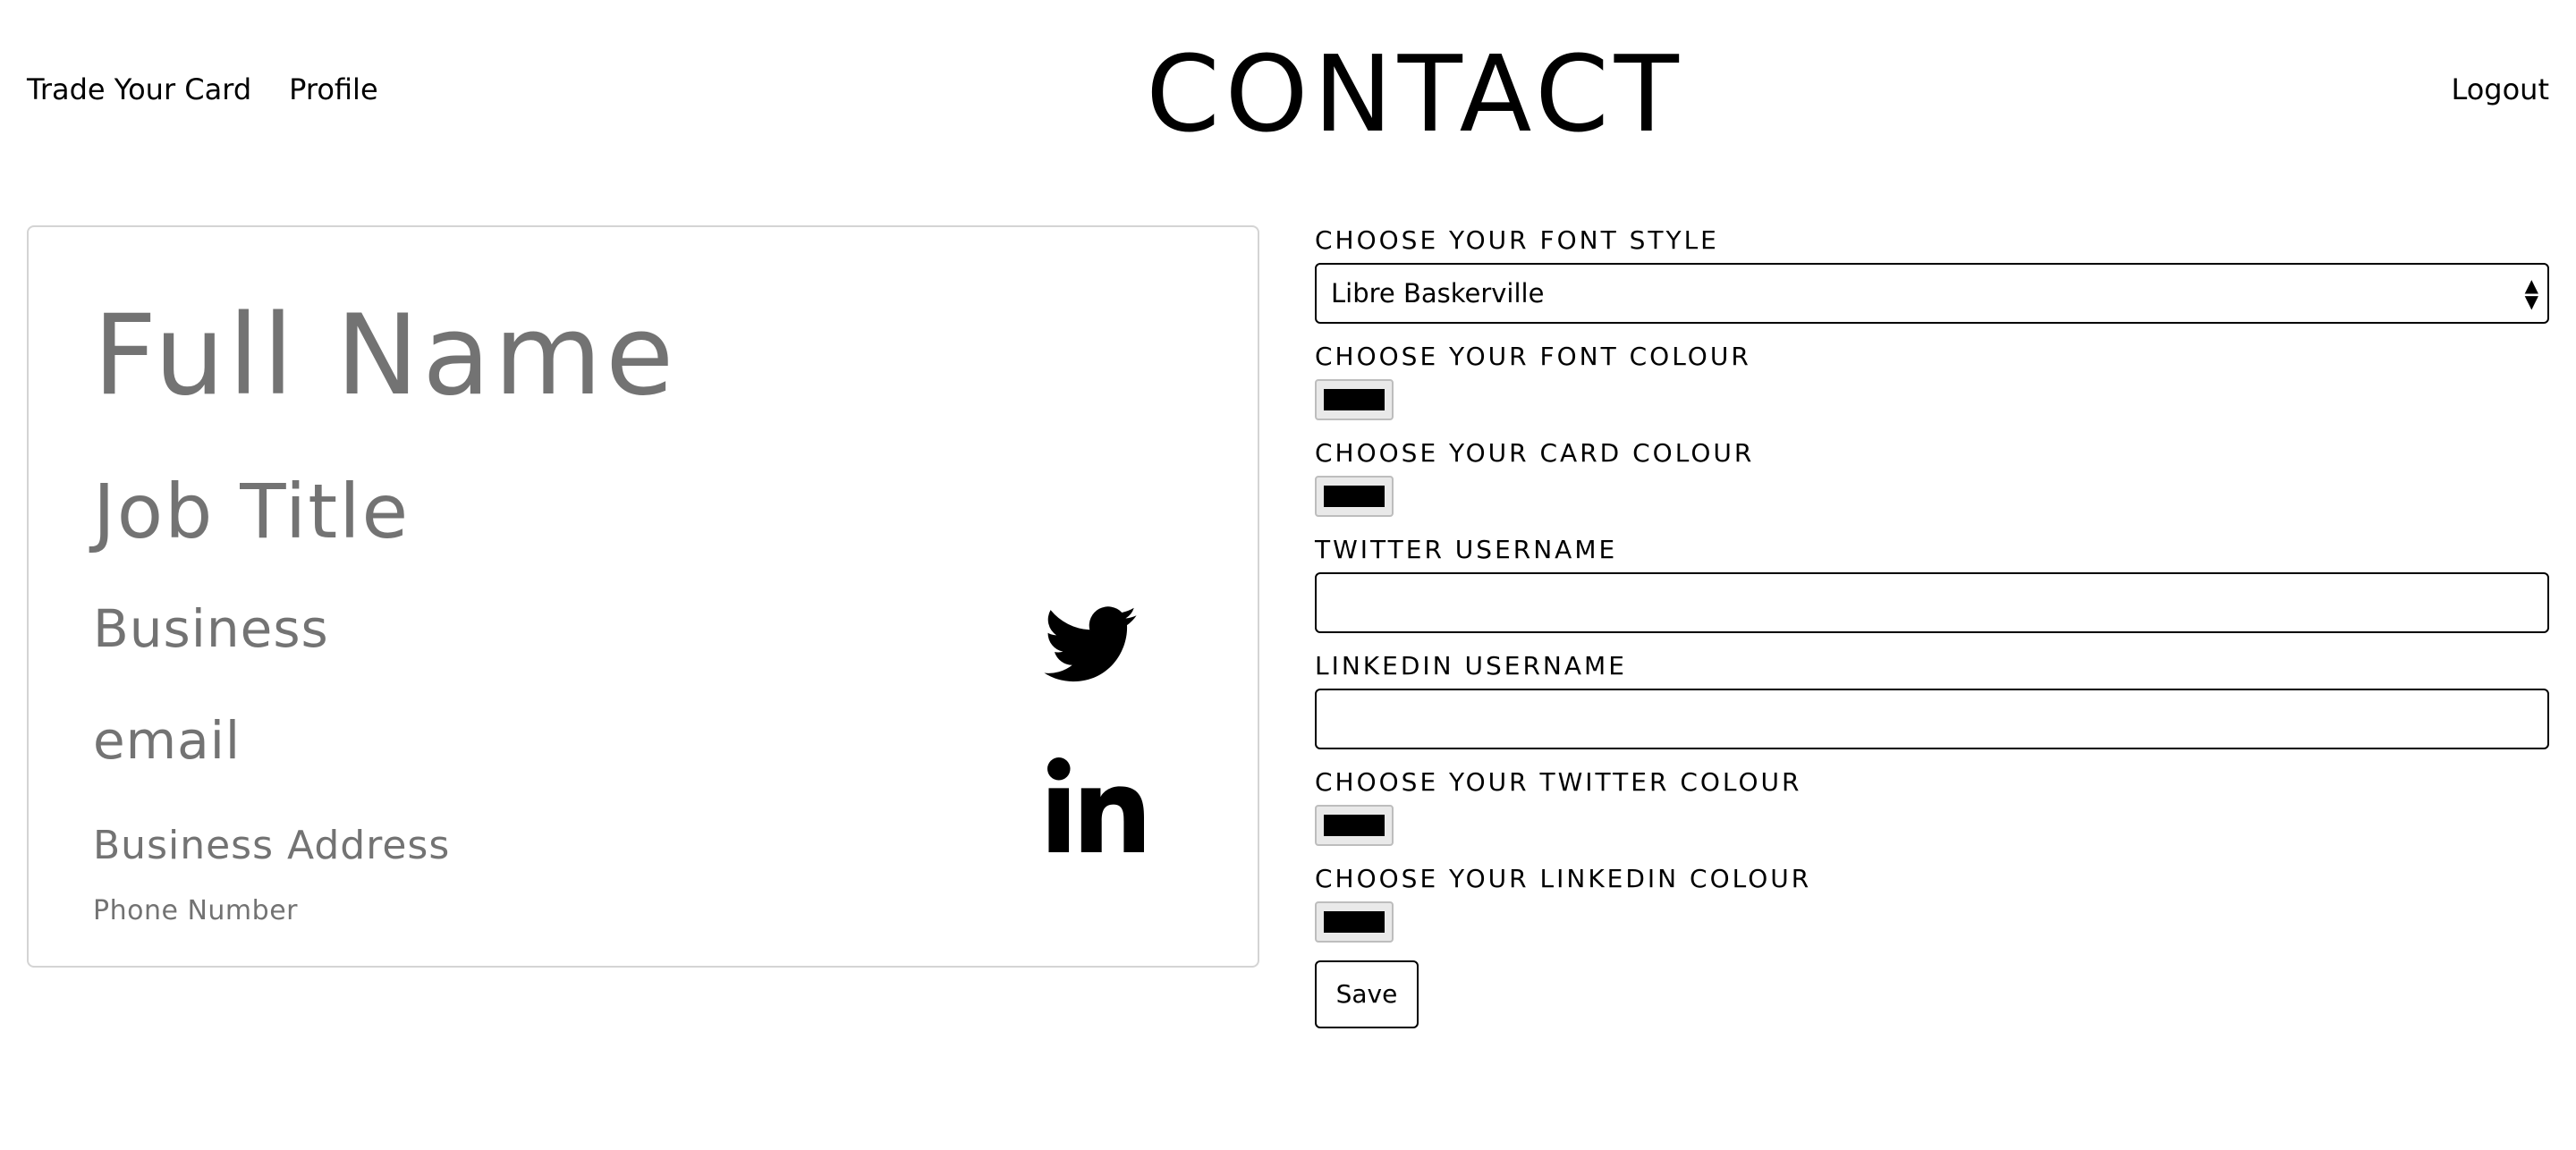  I want to click on font-style-select: Libre Baskerville ▲ ▼, so click(1932, 293).